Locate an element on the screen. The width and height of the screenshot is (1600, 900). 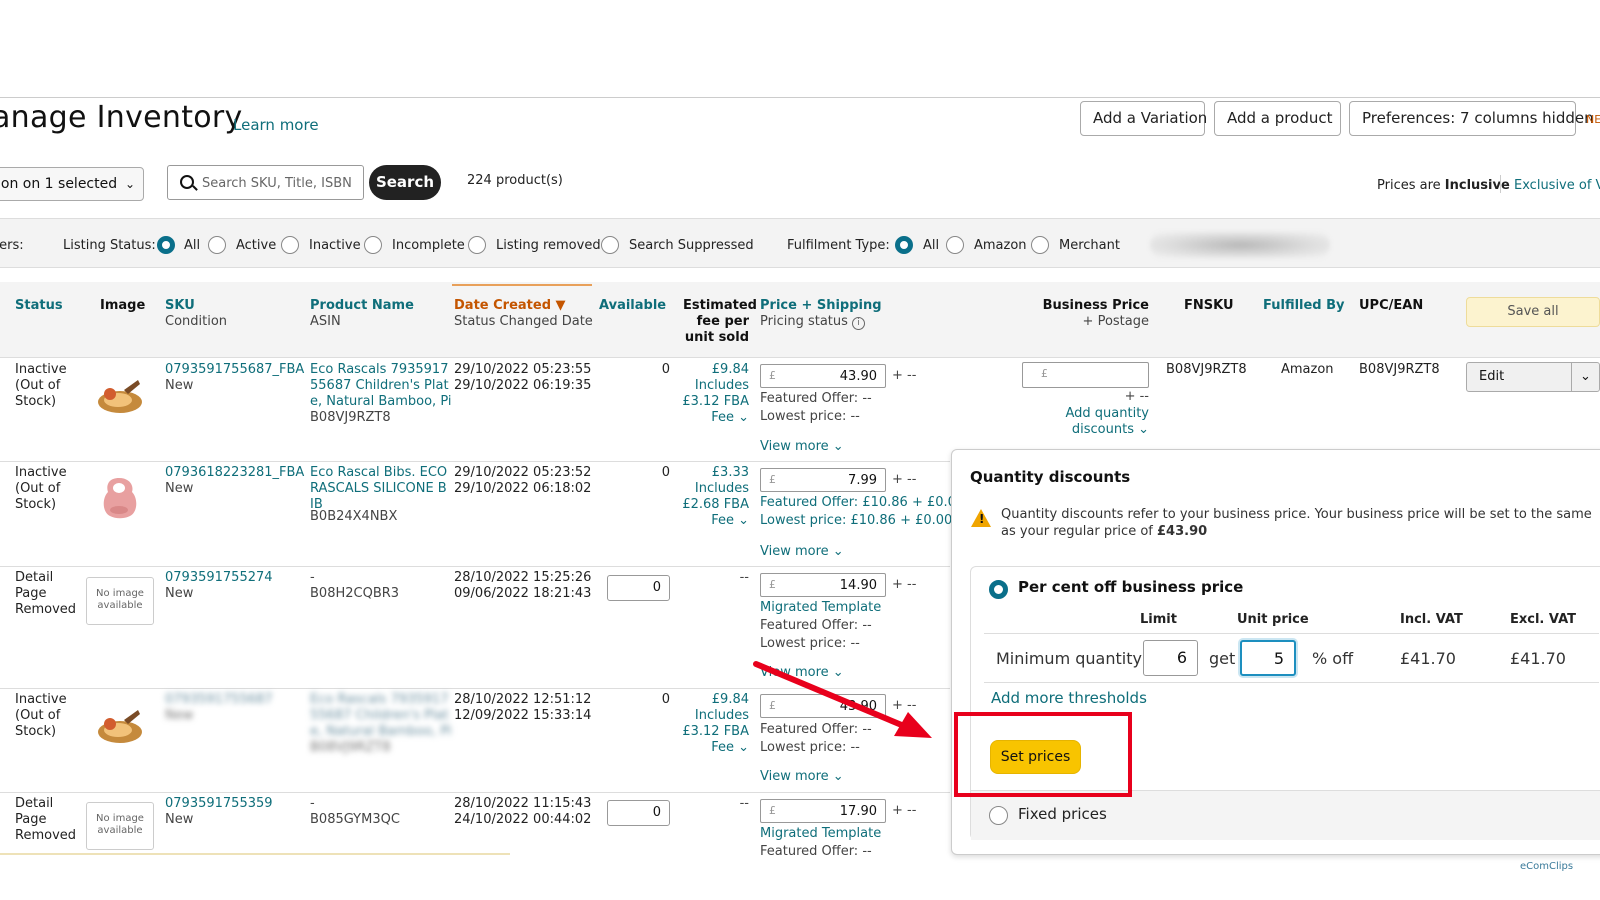
col-price-label: Price + Shipping is located at coordinates (821, 305).